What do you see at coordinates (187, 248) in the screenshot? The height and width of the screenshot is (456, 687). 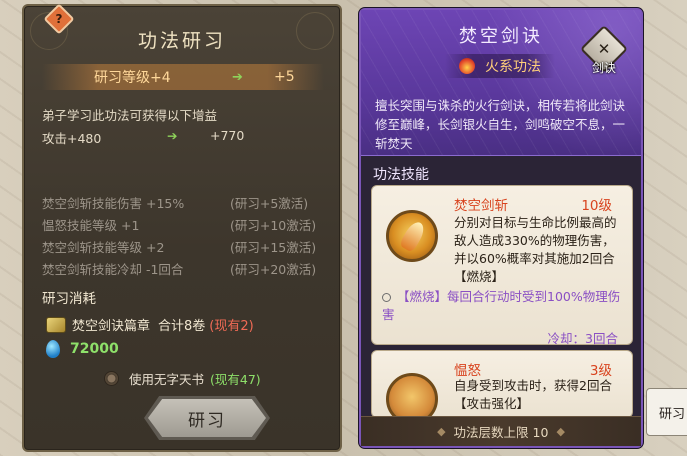 I see `bonus-row: 焚空剑斩技能等级 +2 (研习+15激活)` at bounding box center [187, 248].